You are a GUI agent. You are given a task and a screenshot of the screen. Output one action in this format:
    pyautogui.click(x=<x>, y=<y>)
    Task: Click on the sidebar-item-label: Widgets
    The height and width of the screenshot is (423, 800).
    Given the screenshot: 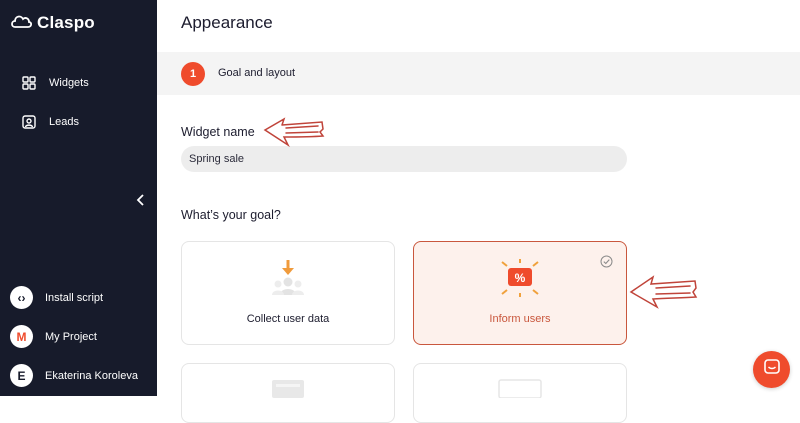 What is the action you would take?
    pyautogui.click(x=69, y=83)
    